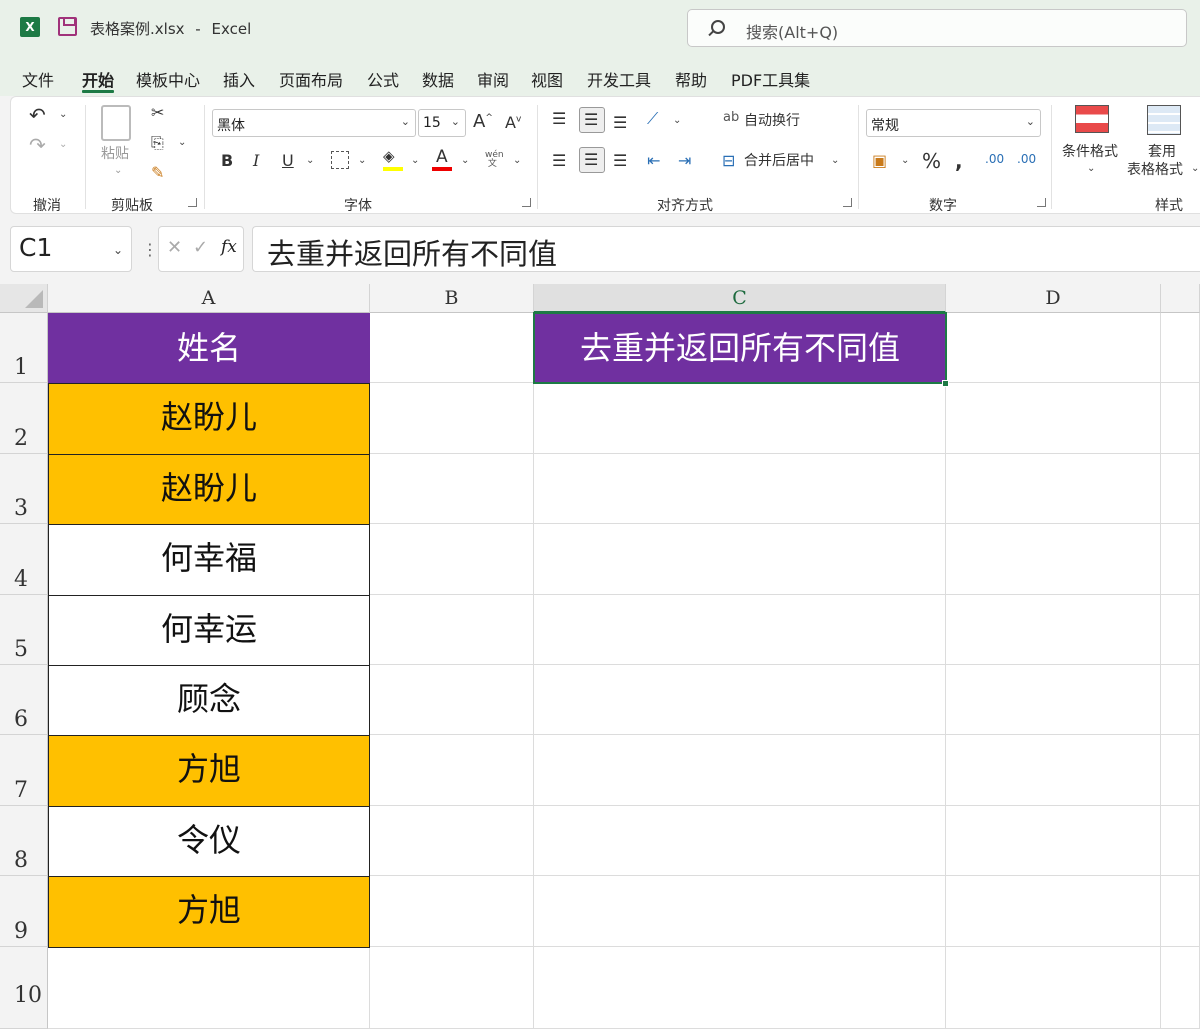 Image resolution: width=1200 pixels, height=1029 pixels. I want to click on cell-E9, so click(1180, 911).